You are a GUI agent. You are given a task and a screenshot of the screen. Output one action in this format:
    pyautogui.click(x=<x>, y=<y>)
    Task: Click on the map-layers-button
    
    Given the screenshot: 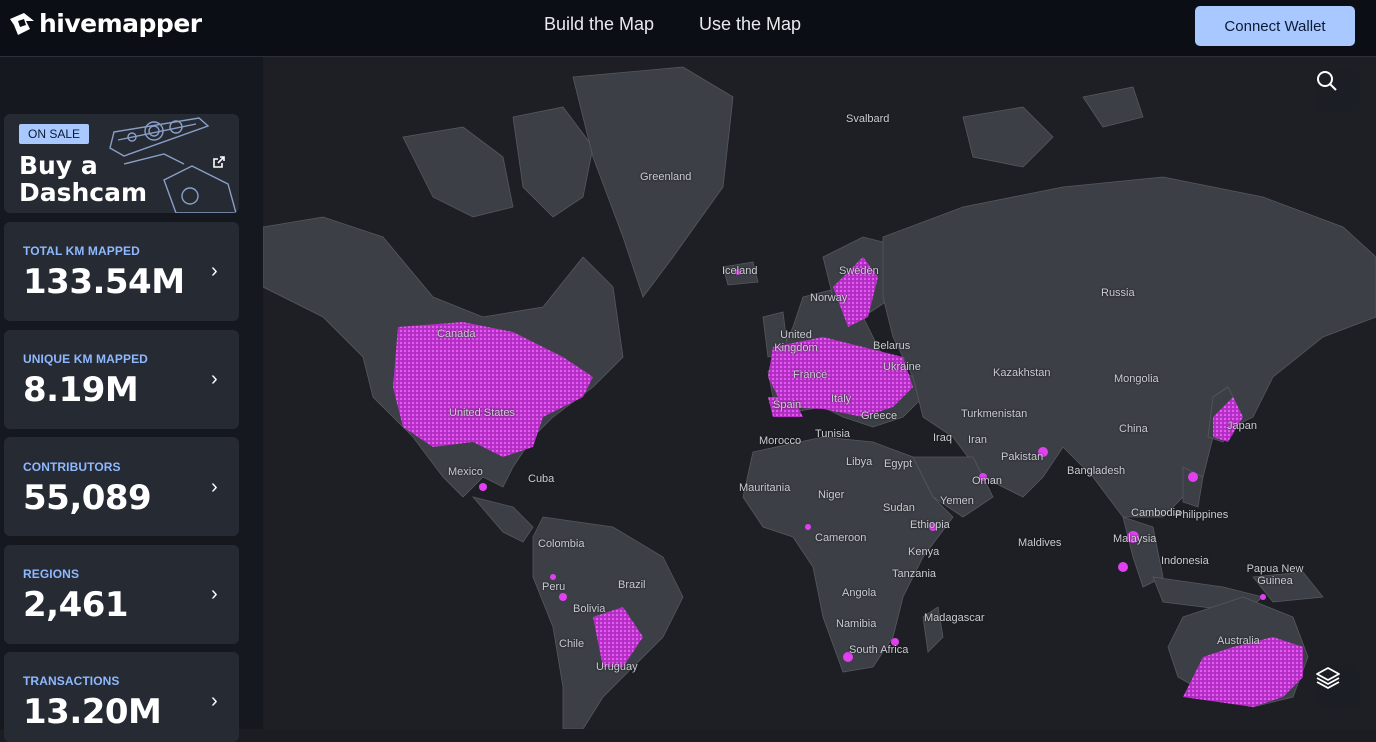 What is the action you would take?
    pyautogui.click(x=1337, y=687)
    